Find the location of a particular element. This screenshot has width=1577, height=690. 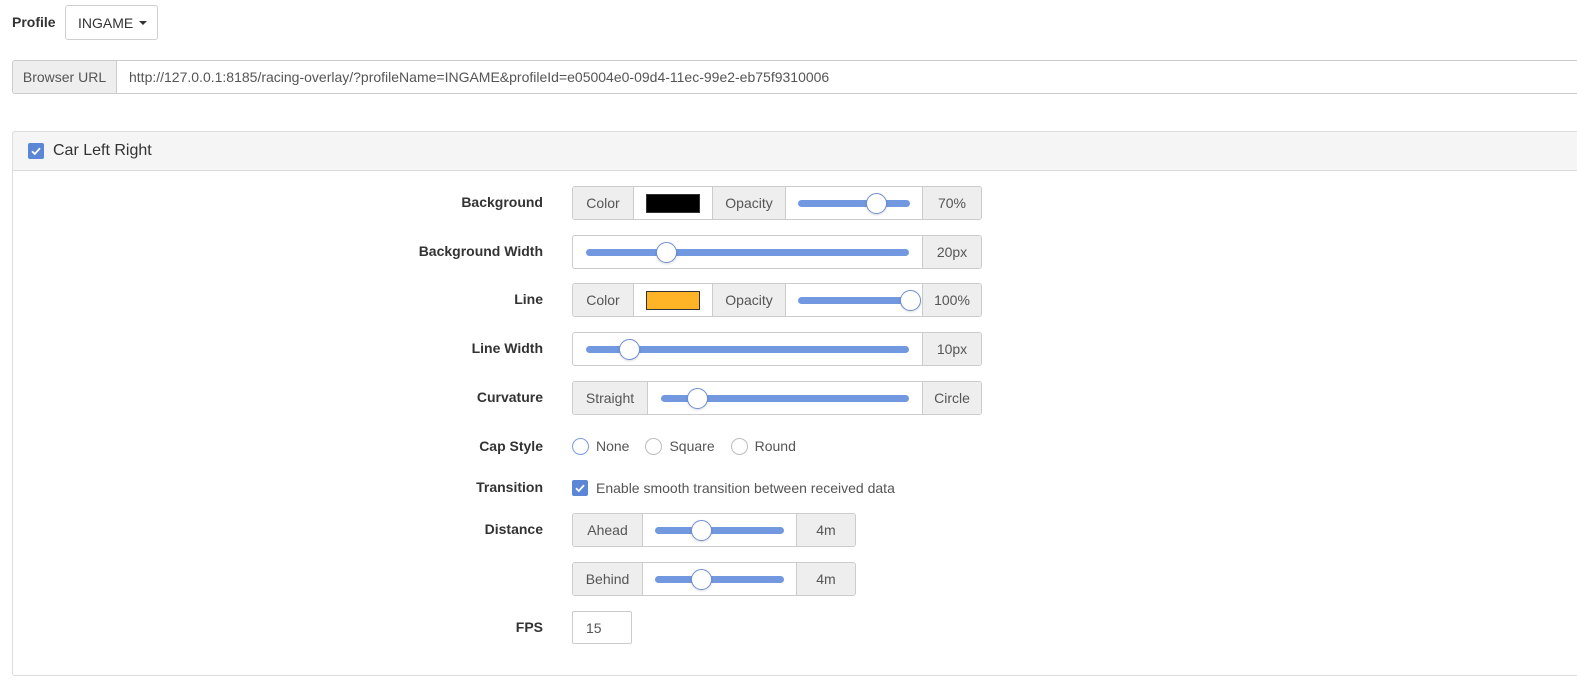

cap-style-option-label: Round is located at coordinates (775, 446).